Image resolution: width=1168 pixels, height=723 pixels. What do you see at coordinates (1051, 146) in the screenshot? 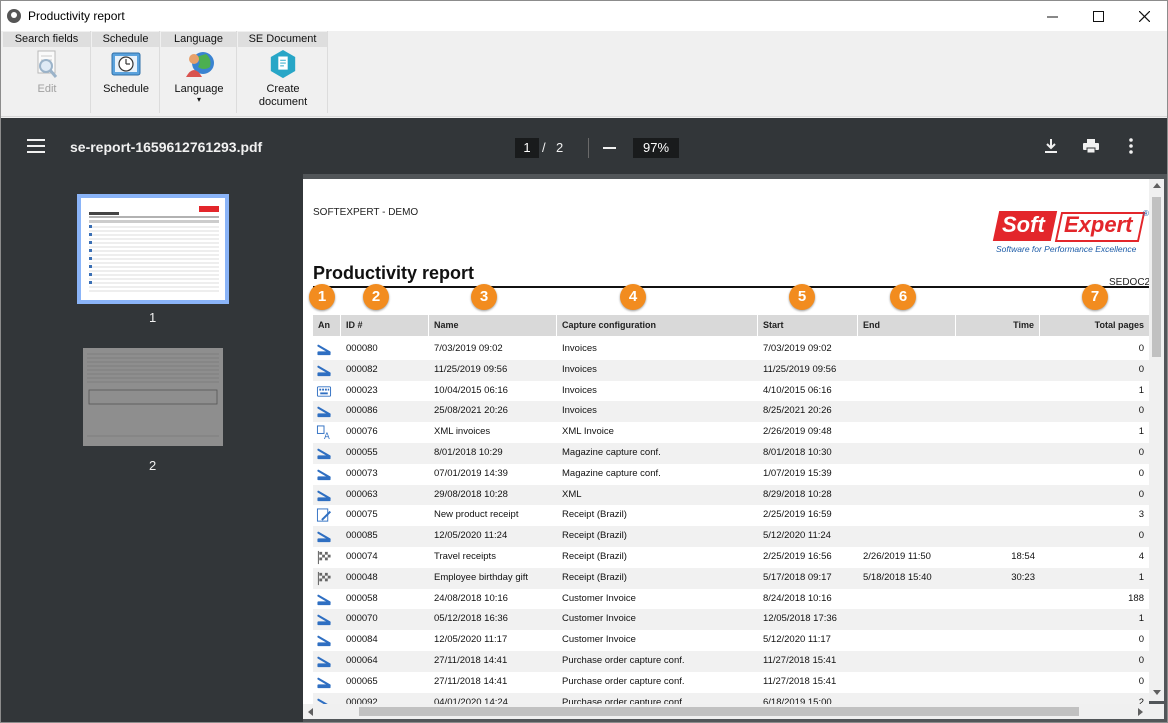
I see `download-icon` at bounding box center [1051, 146].